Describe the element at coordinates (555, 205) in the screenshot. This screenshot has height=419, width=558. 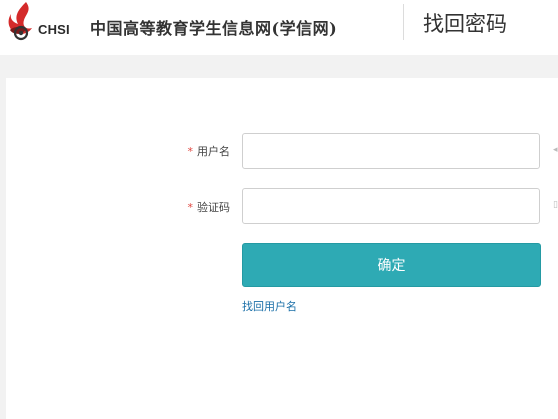
I see `captcha-image-edge: ▯` at that location.